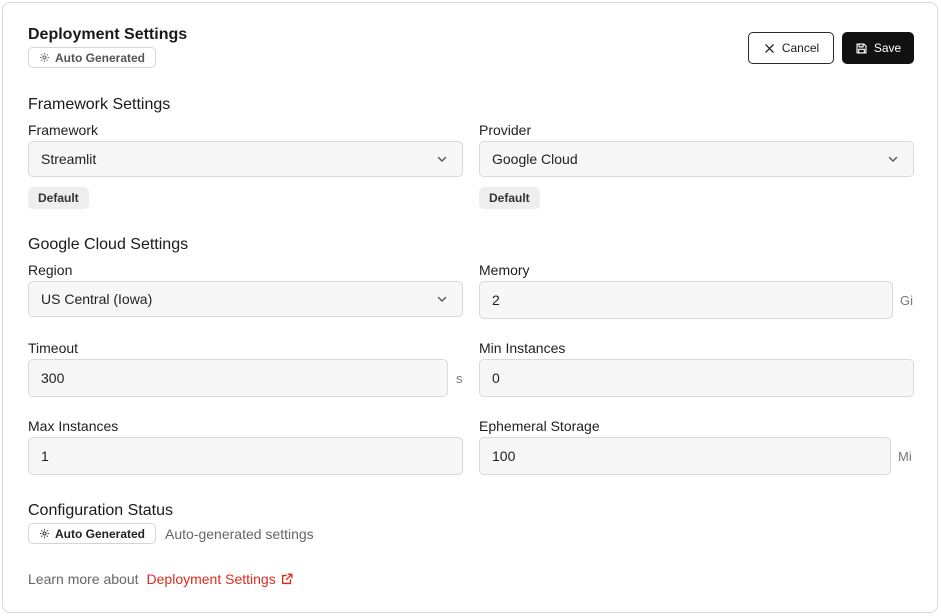 Image resolution: width=941 pixels, height=616 pixels. What do you see at coordinates (861, 48) in the screenshot?
I see `save-icon` at bounding box center [861, 48].